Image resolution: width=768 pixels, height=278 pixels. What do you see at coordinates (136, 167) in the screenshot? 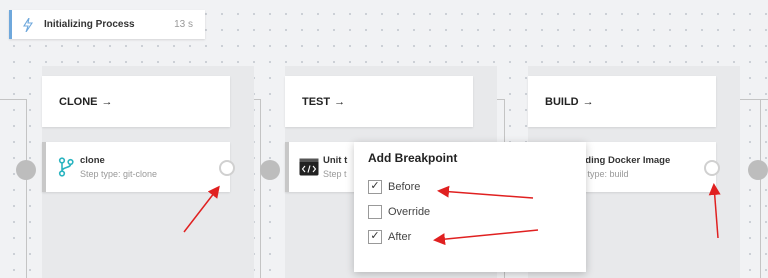
I see `step-card-clone: clone Step type: git-clone` at bounding box center [136, 167].